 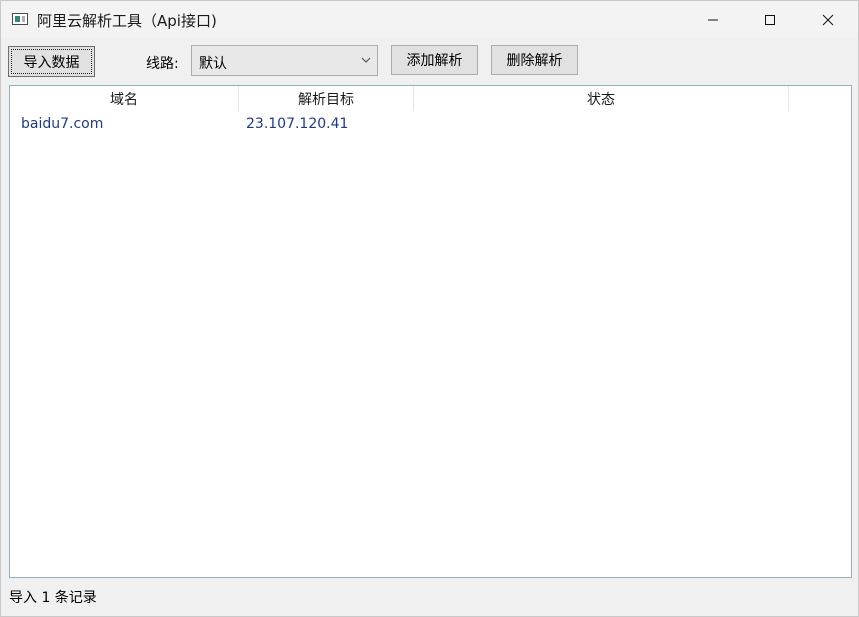 I want to click on delete-record-button: 删除解析, so click(x=534, y=60).